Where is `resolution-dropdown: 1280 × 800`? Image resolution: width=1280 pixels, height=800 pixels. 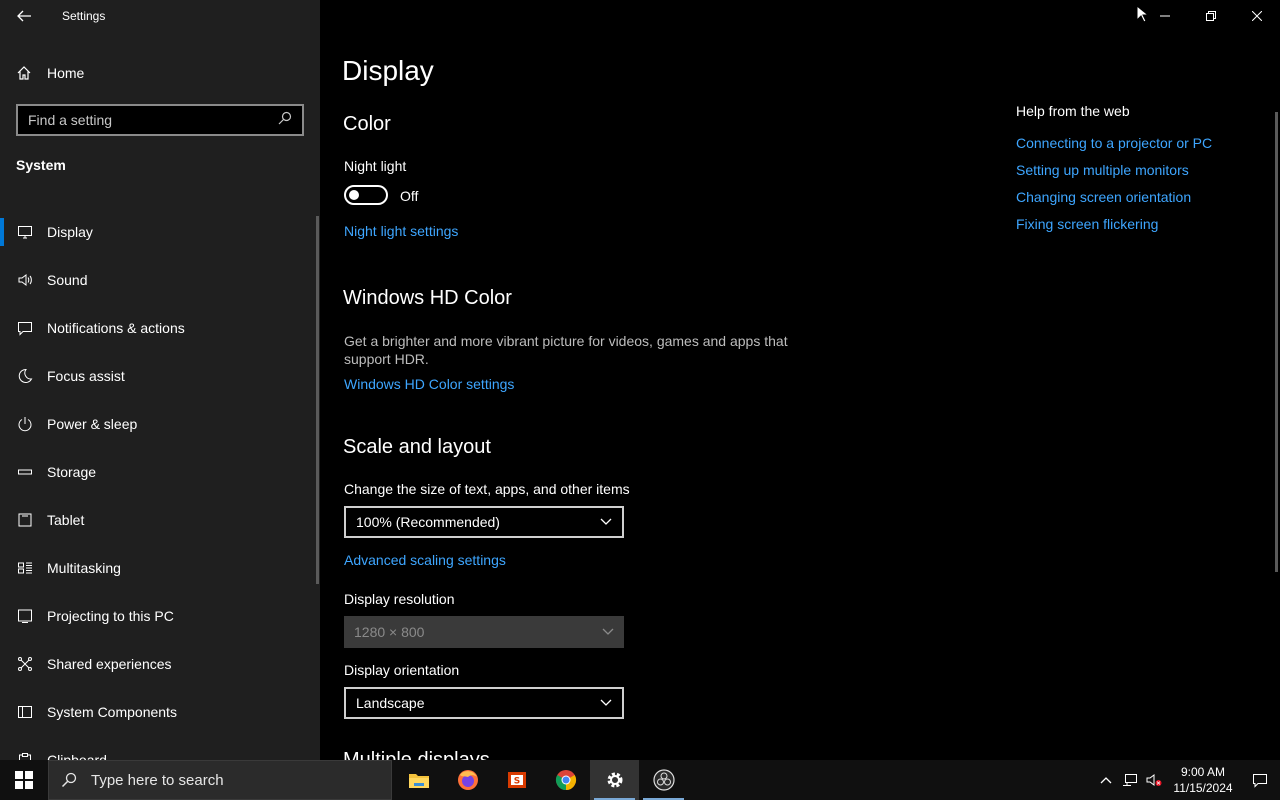
resolution-dropdown: 1280 × 800 is located at coordinates (484, 632).